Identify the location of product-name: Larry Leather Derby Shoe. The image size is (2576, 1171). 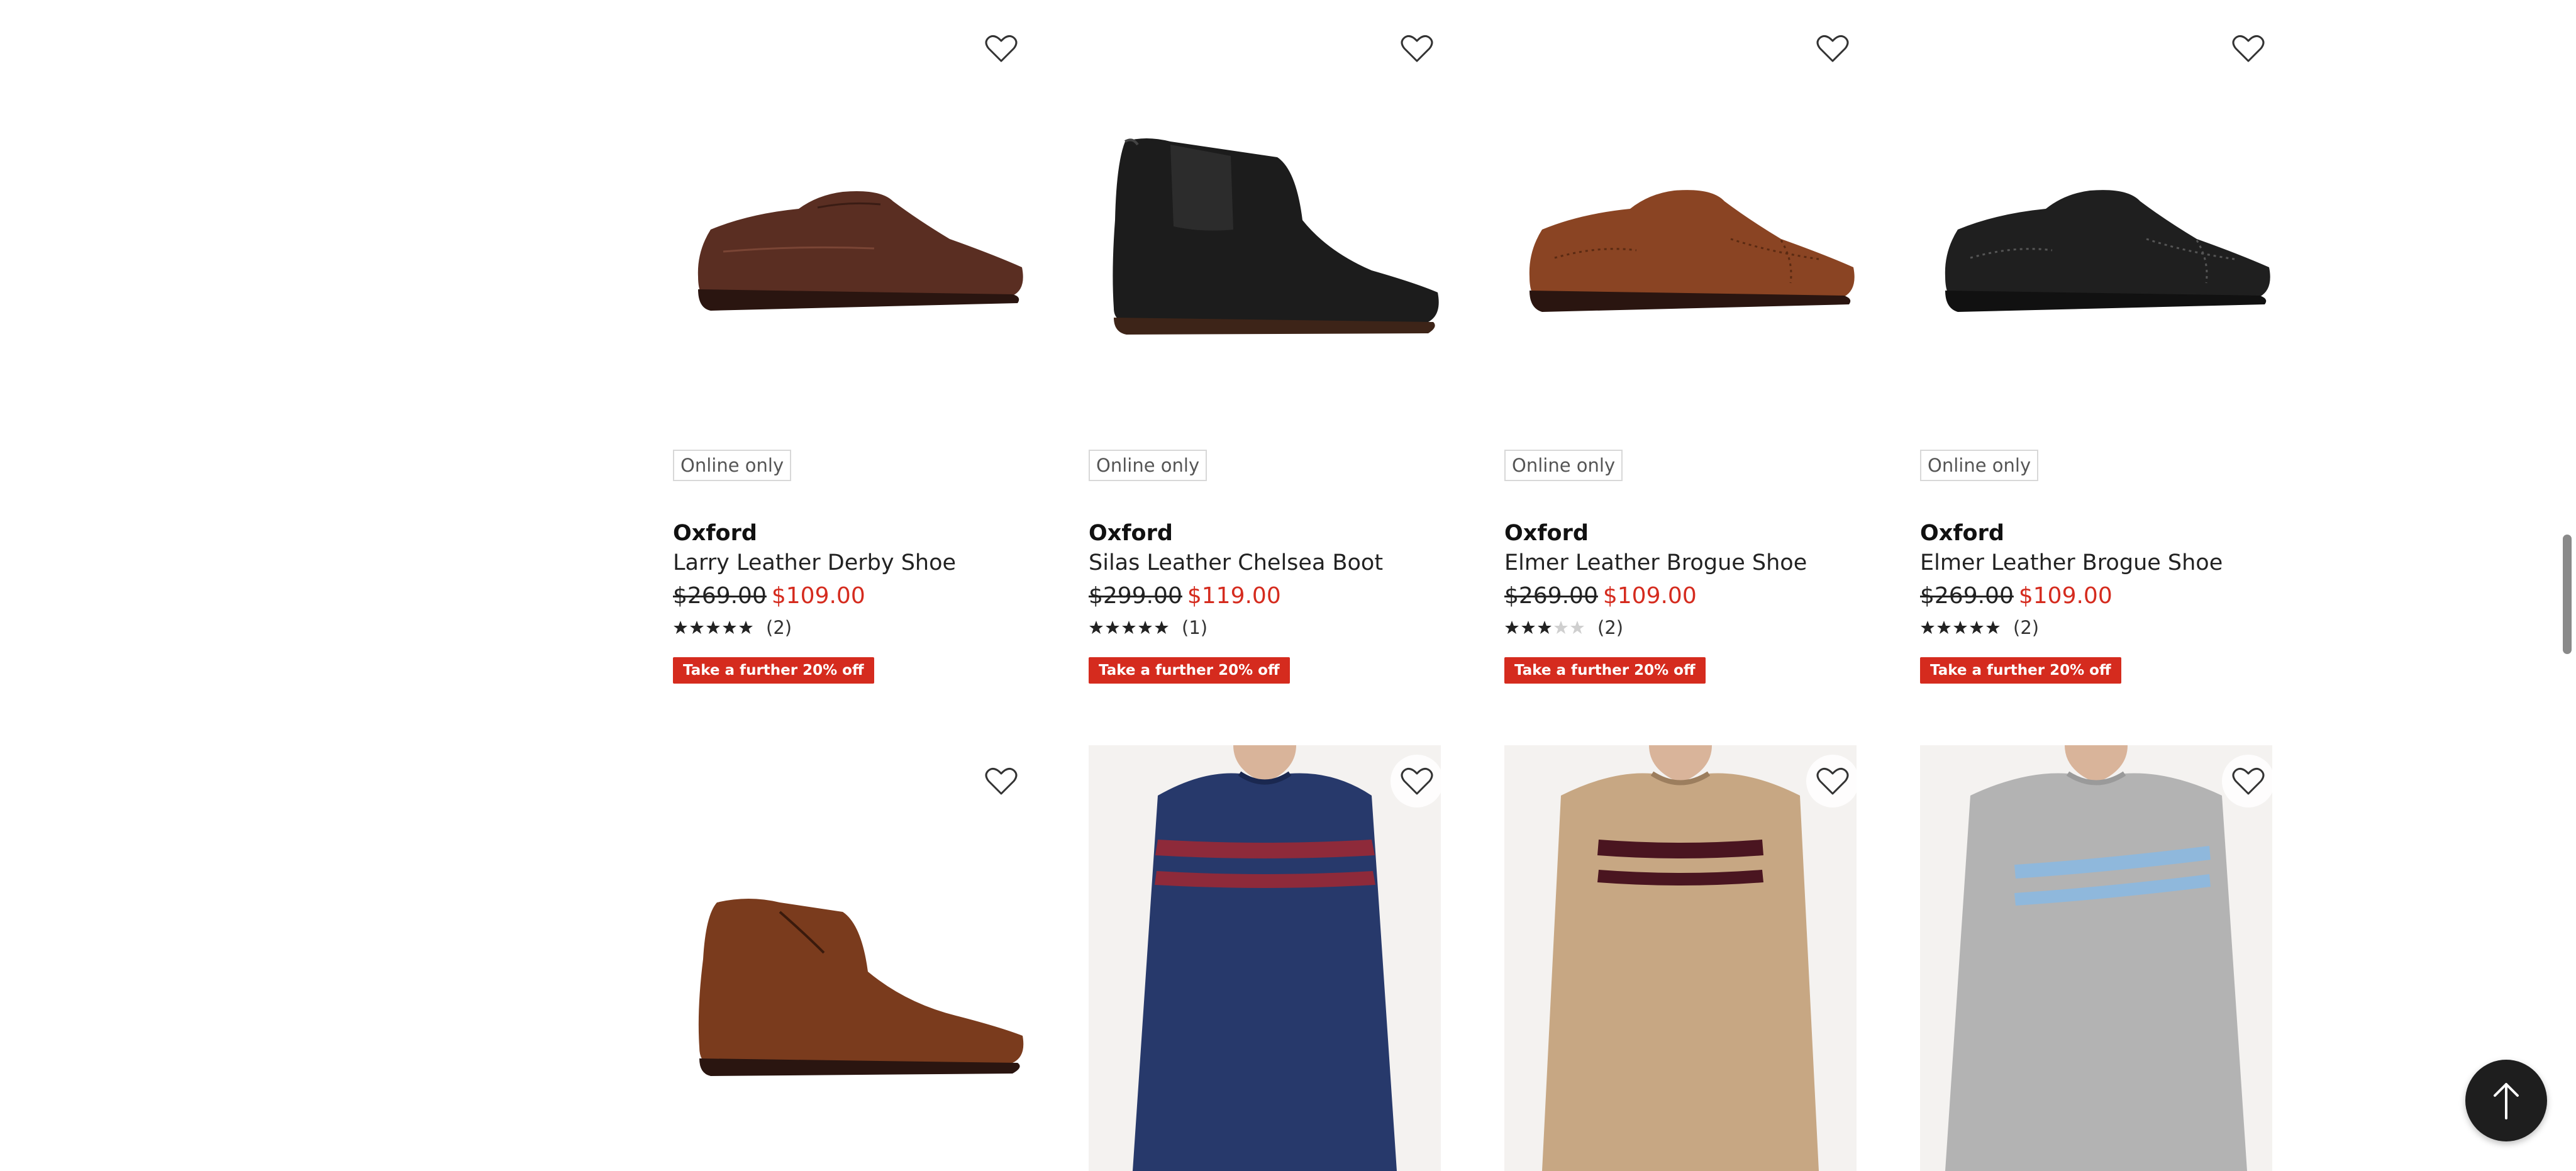
(814, 562).